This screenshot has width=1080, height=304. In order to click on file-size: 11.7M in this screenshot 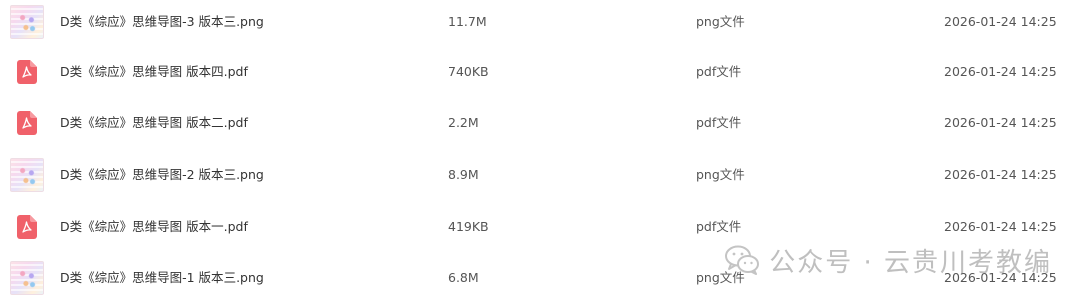, I will do `click(467, 21)`.